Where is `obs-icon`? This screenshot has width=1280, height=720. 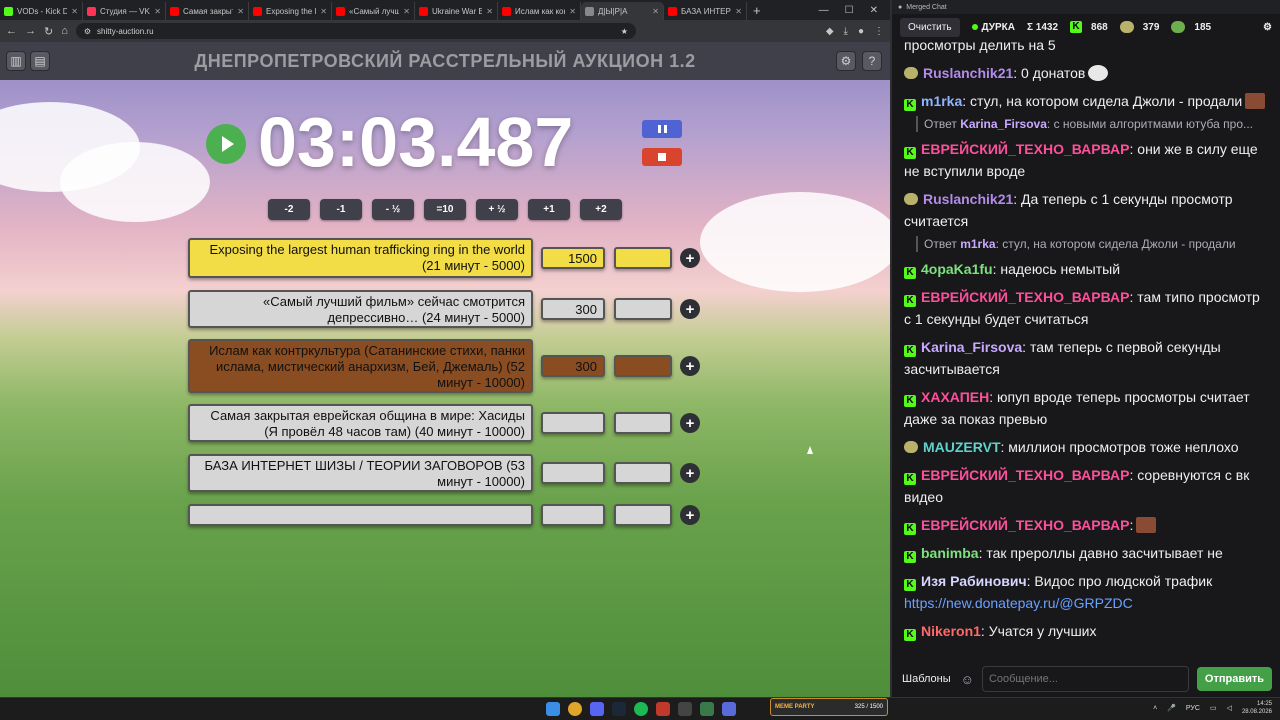 obs-icon is located at coordinates (685, 709).